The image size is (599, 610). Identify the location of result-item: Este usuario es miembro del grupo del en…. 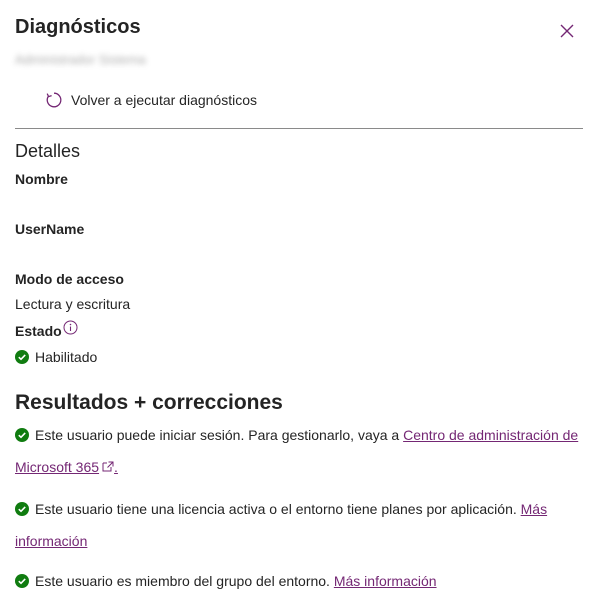
(297, 582).